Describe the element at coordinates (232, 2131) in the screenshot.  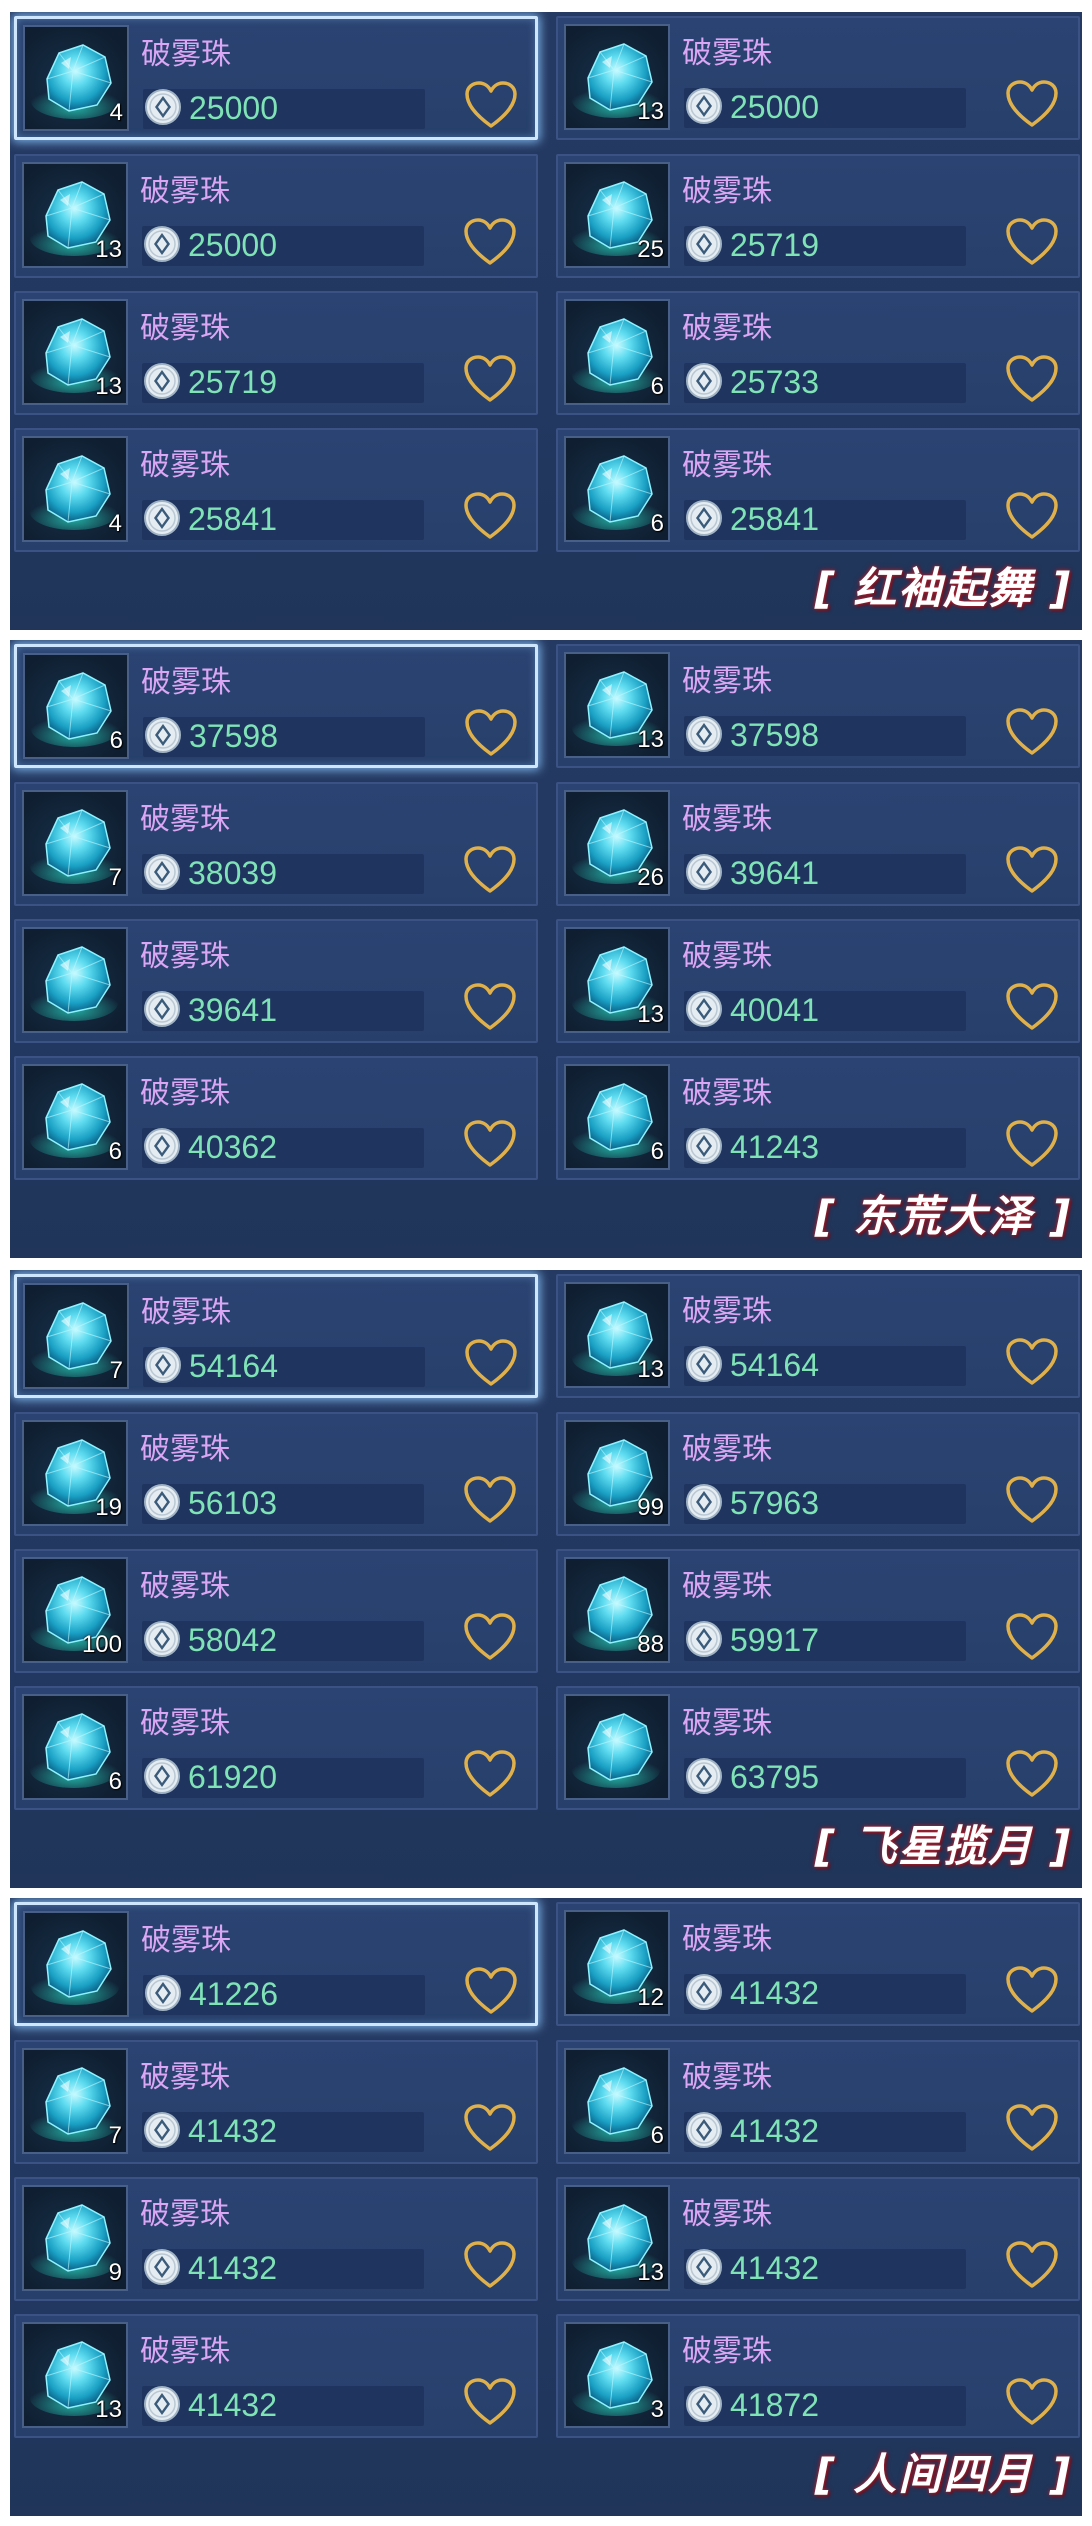
I see `item-price: 41432` at that location.